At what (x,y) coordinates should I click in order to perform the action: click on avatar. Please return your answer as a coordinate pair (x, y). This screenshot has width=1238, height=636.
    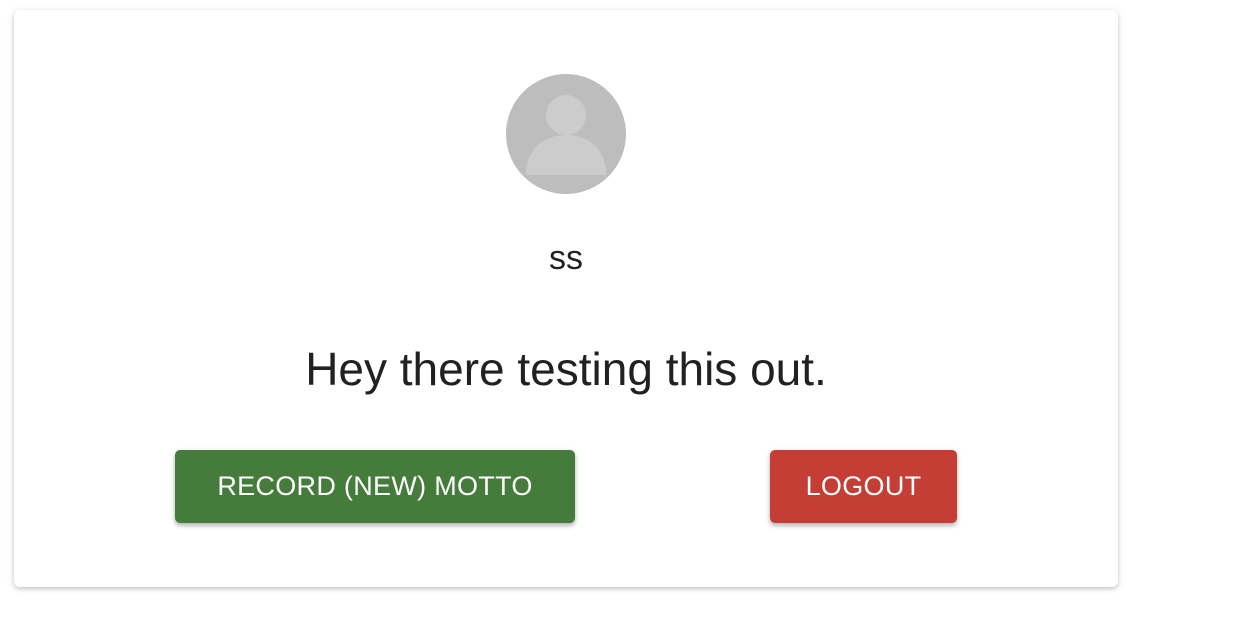
    Looking at the image, I should click on (566, 134).